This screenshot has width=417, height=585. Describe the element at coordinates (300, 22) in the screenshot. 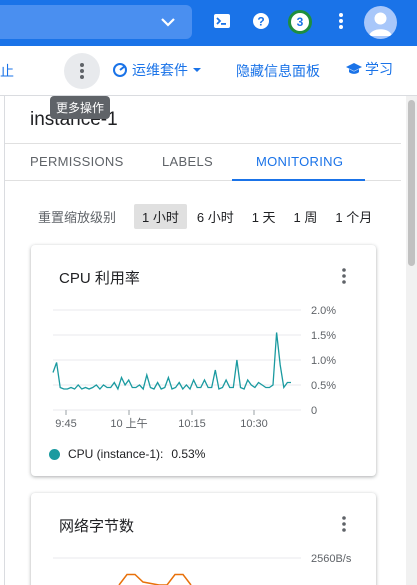

I see `notifications-badge: 3` at that location.